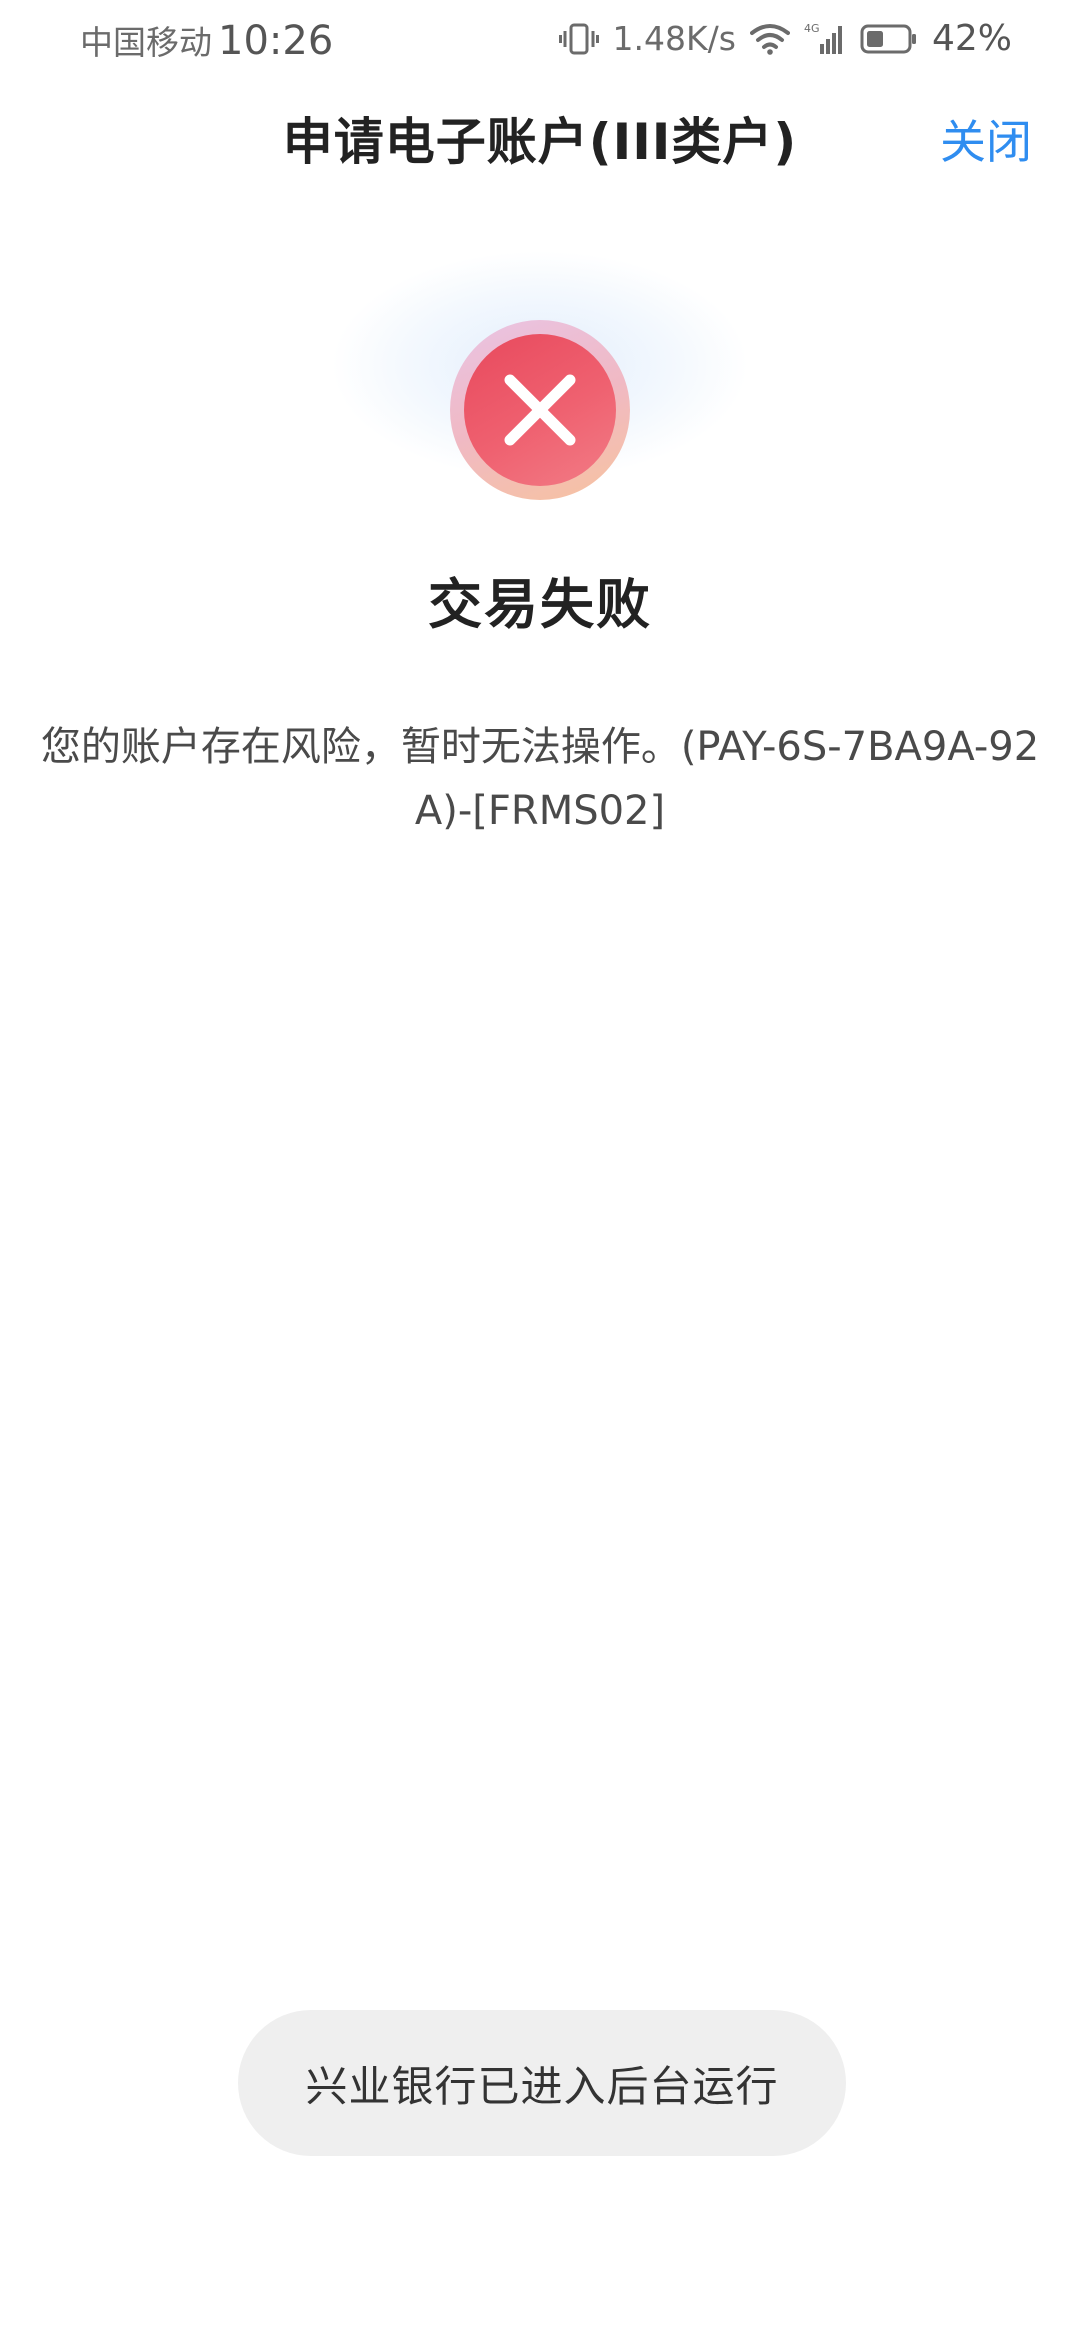 The image size is (1080, 2340). Describe the element at coordinates (812, 28) in the screenshot. I see `network-type-label: 4G` at that location.